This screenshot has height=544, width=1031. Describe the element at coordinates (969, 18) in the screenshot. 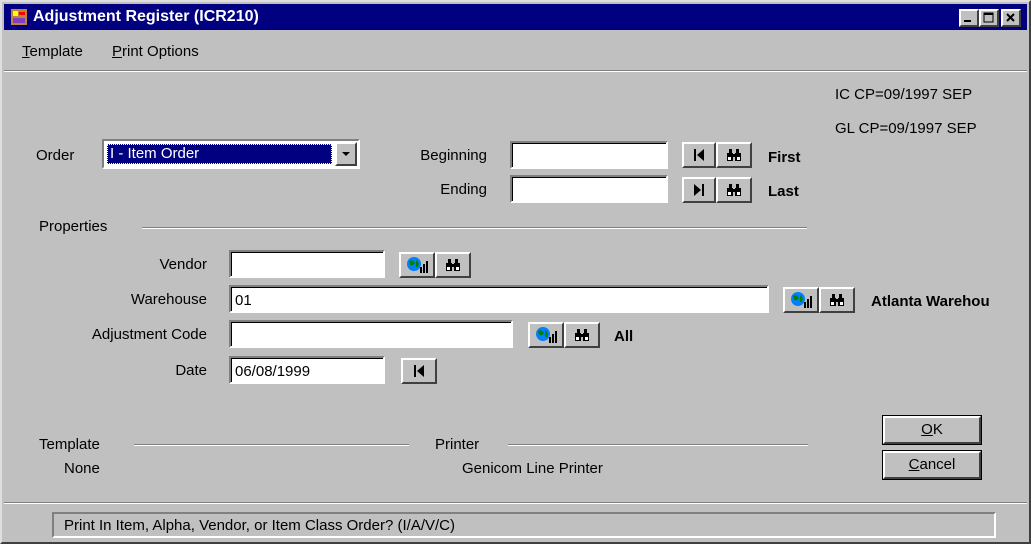

I see `minimize-button` at that location.